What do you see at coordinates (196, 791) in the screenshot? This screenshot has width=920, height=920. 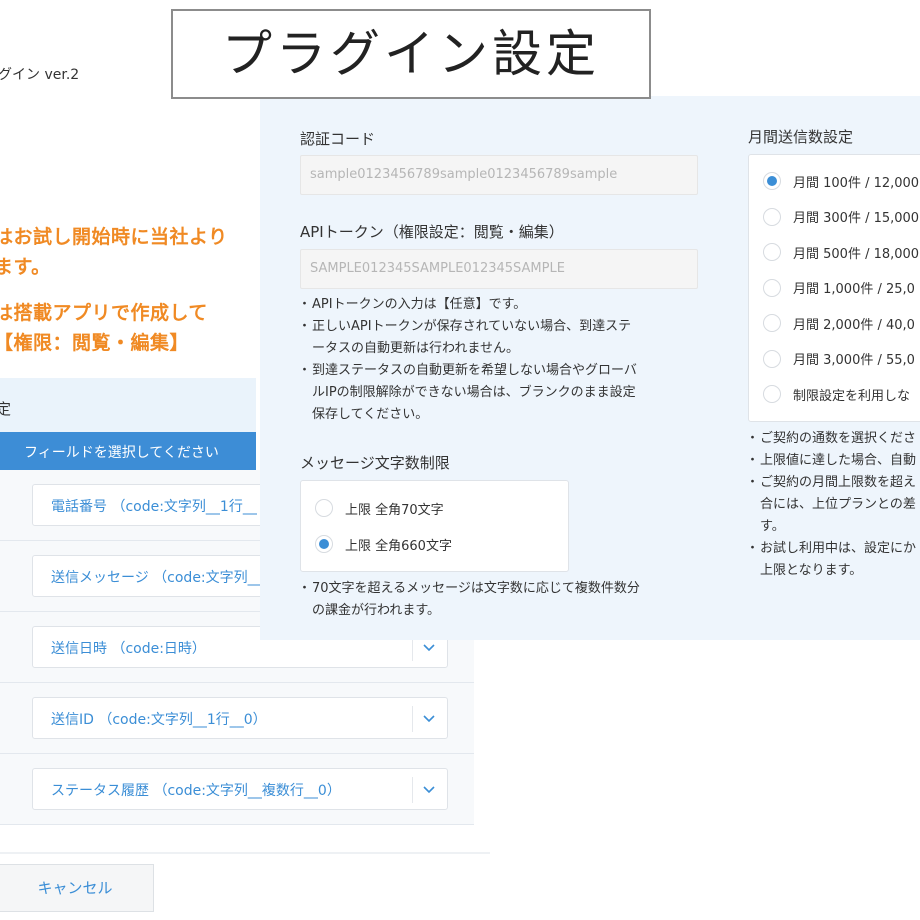 I see `field-select-value: ステータス履歴 （code:文字列__複数行__0）` at bounding box center [196, 791].